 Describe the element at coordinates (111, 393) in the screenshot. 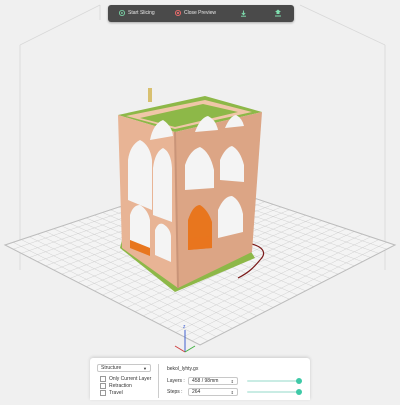

I see `option-travel: Travel` at that location.